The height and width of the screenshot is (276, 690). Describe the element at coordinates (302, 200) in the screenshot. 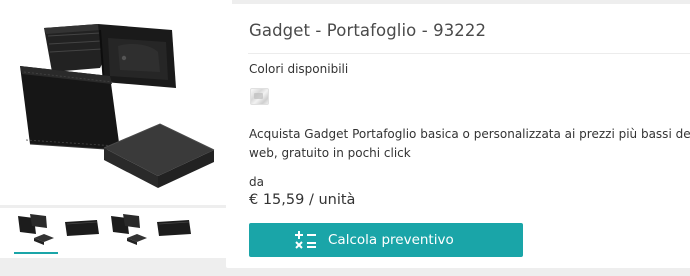

I see `product-price: € 15,59 / unità` at that location.